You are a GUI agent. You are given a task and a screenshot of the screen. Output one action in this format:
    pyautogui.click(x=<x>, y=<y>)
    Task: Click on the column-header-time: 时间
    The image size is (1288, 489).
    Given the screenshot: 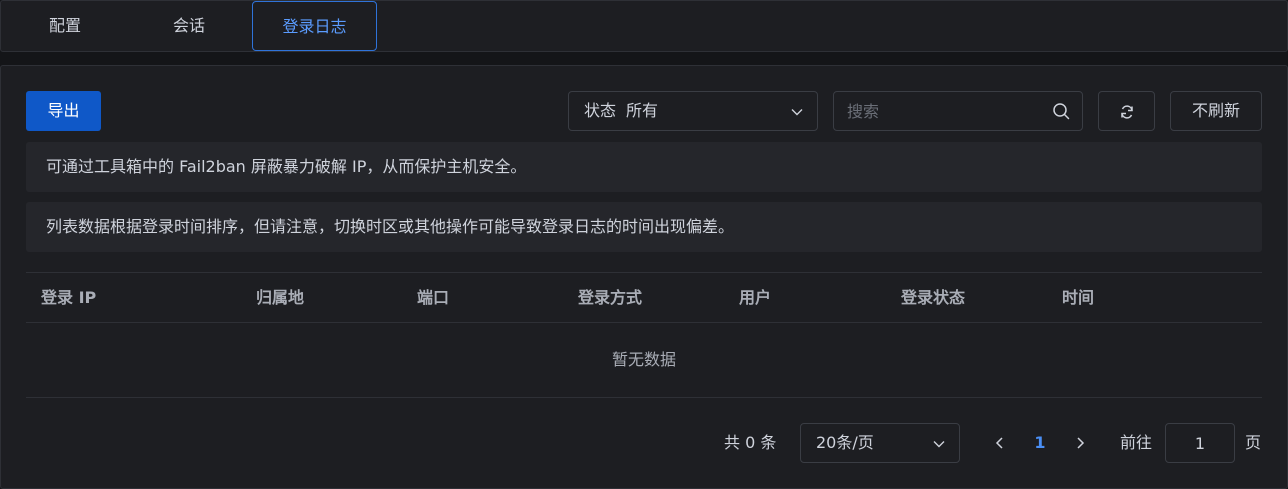 What is the action you would take?
    pyautogui.click(x=1078, y=298)
    